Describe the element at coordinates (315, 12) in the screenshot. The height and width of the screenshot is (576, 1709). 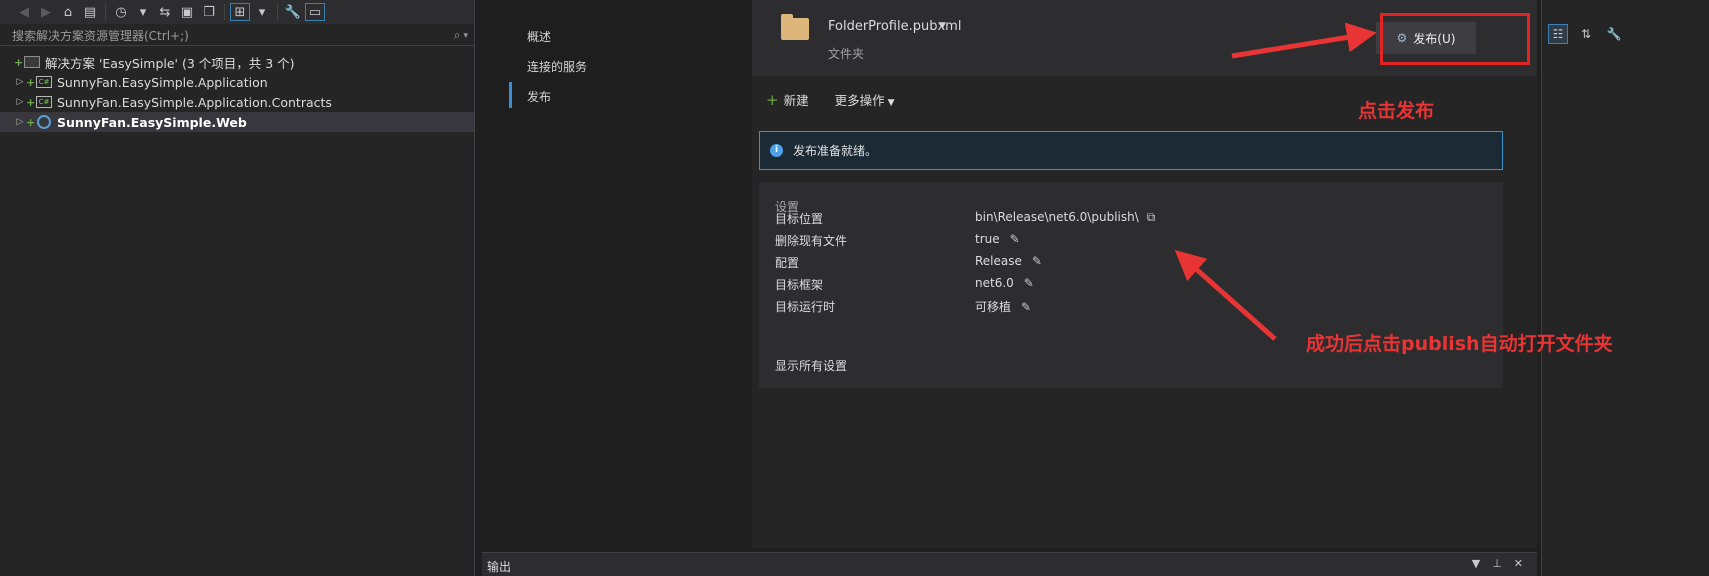
I see `preview-selected-items-icon: ▭` at that location.